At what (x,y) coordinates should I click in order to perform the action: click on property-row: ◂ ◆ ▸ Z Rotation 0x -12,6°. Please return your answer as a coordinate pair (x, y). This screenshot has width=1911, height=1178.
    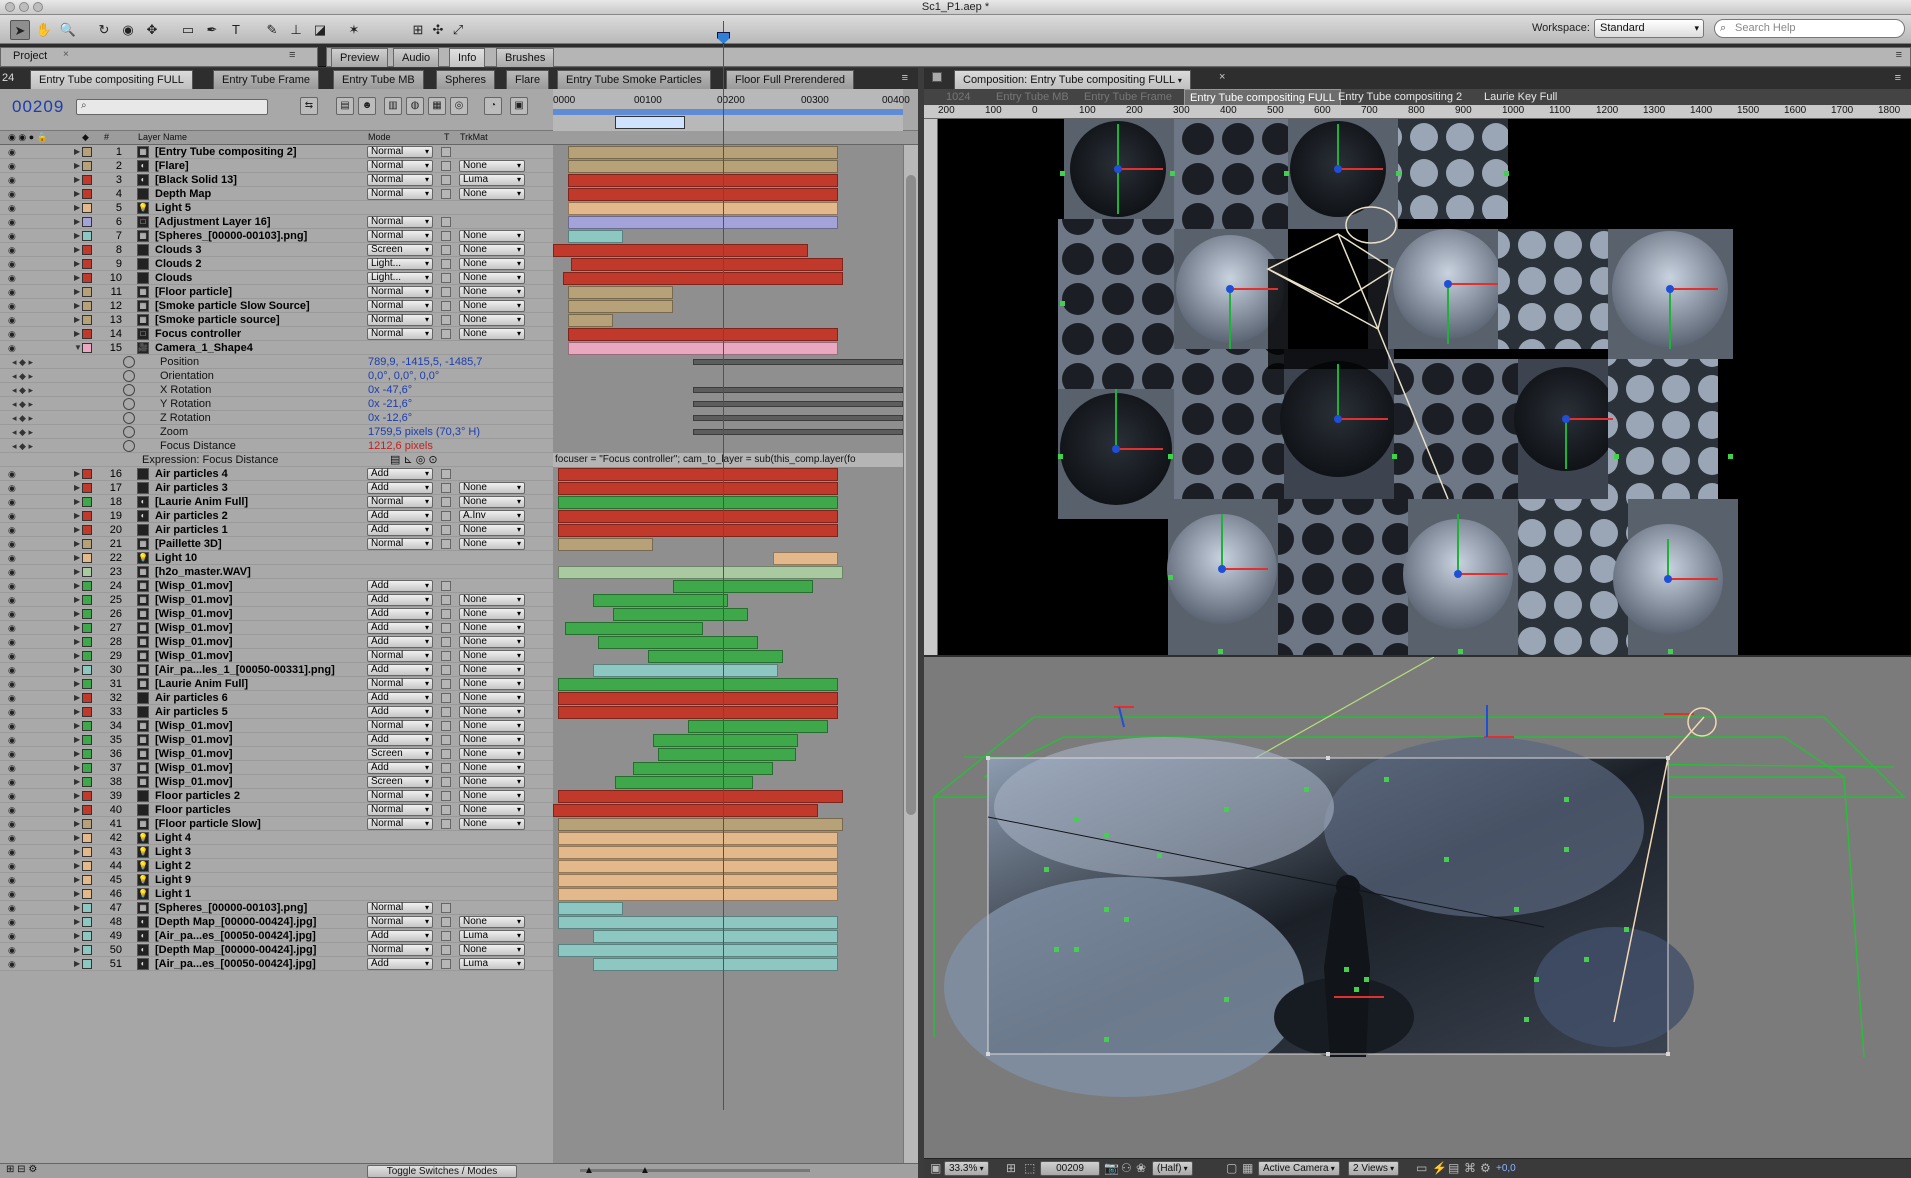
    Looking at the image, I should click on (276, 418).